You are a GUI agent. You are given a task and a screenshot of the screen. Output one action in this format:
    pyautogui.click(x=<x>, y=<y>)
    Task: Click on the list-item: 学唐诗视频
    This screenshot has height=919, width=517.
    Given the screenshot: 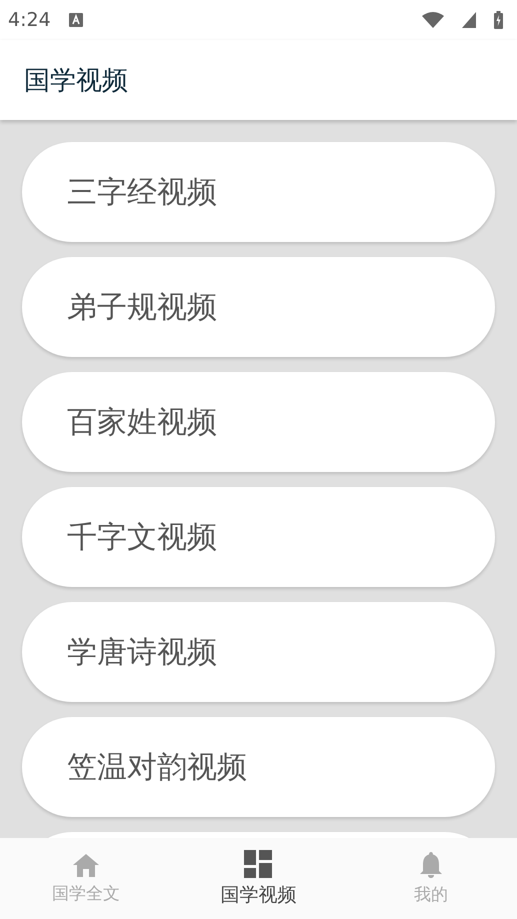 What is the action you would take?
    pyautogui.click(x=258, y=652)
    